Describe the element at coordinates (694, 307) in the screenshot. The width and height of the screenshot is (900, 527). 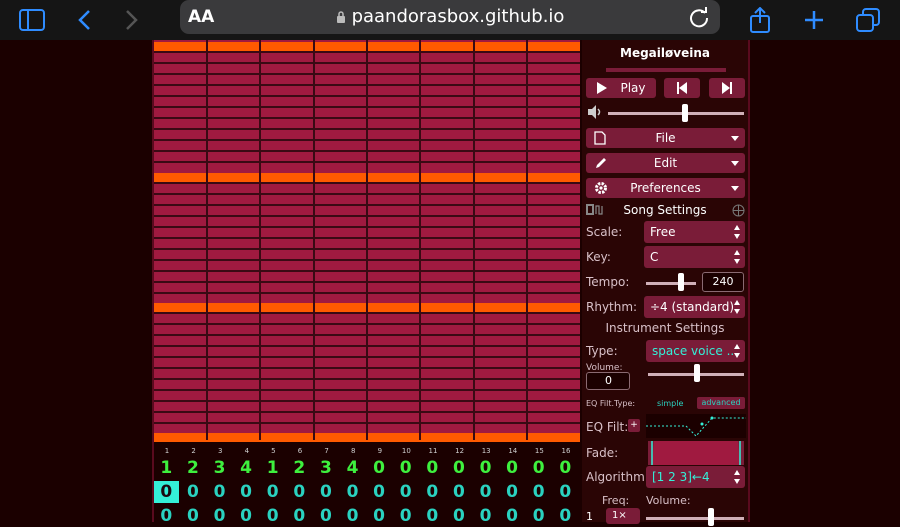
I see `rhythm-select: ÷4 (standard)` at that location.